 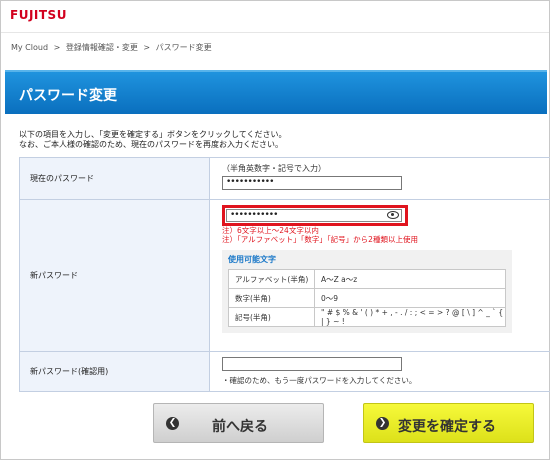 What do you see at coordinates (270, 230) in the screenshot?
I see `password-rule-length: 注）6文字以上～24文字以内` at bounding box center [270, 230].